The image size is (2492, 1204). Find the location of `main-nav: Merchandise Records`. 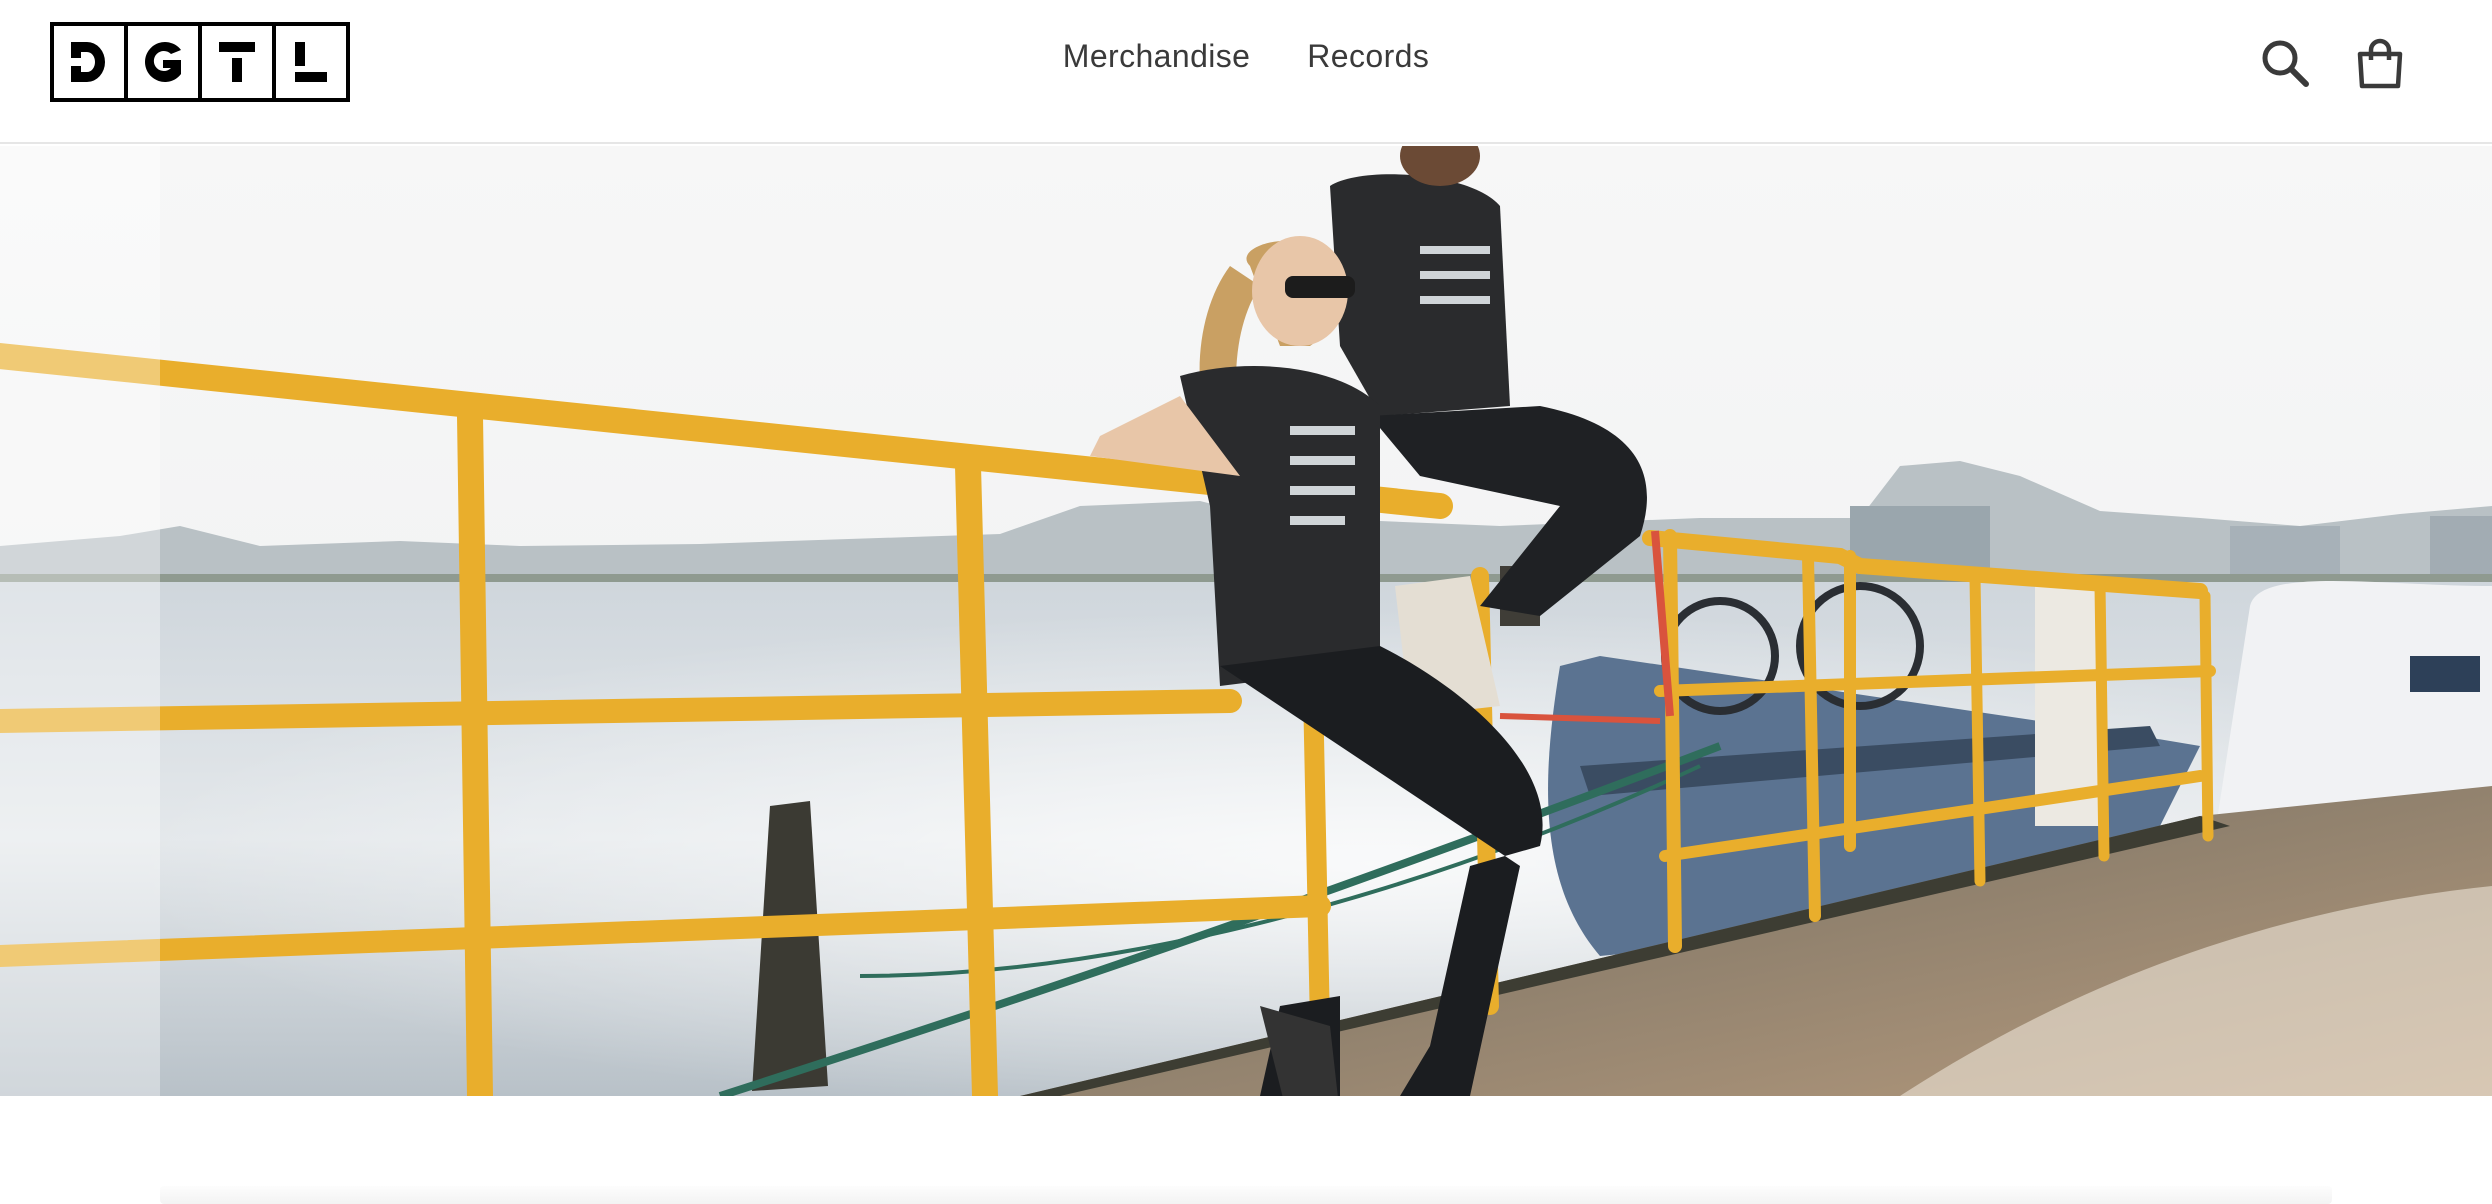

main-nav: Merchandise Records is located at coordinates (1246, 56).